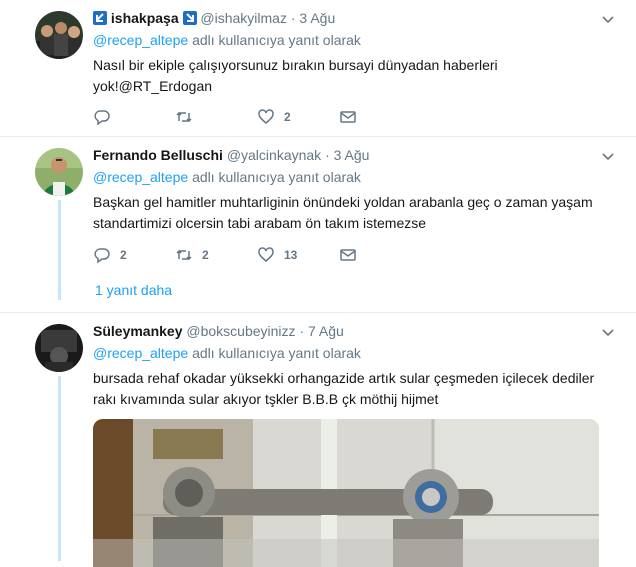 The image size is (636, 567). What do you see at coordinates (216, 255) in the screenshot?
I see `retweet-button: 2` at bounding box center [216, 255].